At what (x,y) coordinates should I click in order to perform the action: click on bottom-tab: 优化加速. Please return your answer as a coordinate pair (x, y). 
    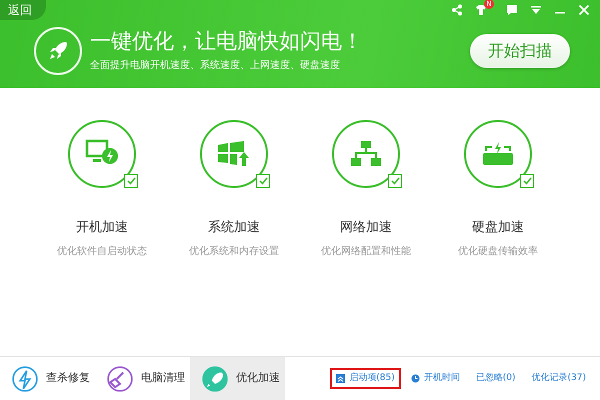
    Looking at the image, I should click on (237, 378).